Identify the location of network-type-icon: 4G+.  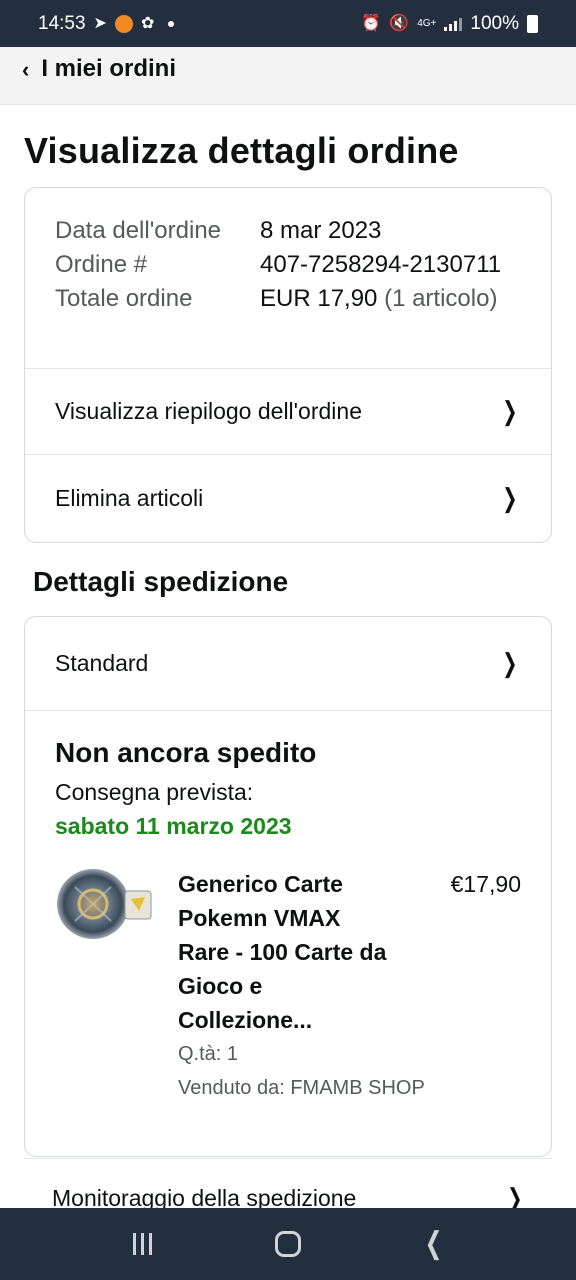
(427, 23).